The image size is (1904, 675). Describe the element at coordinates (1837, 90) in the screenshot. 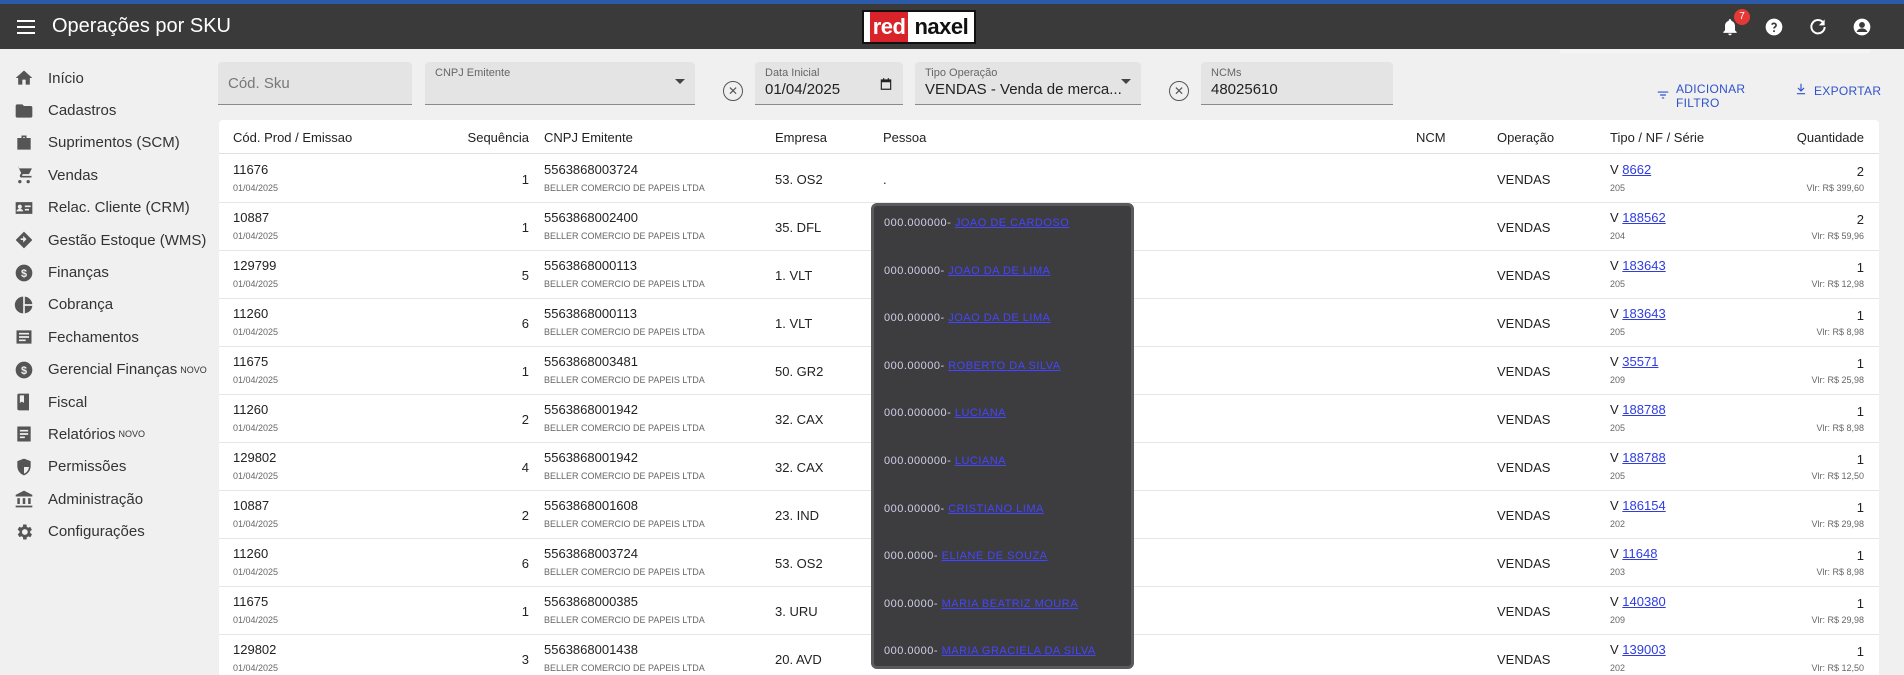

I see `export-button: EXPORTAR` at that location.